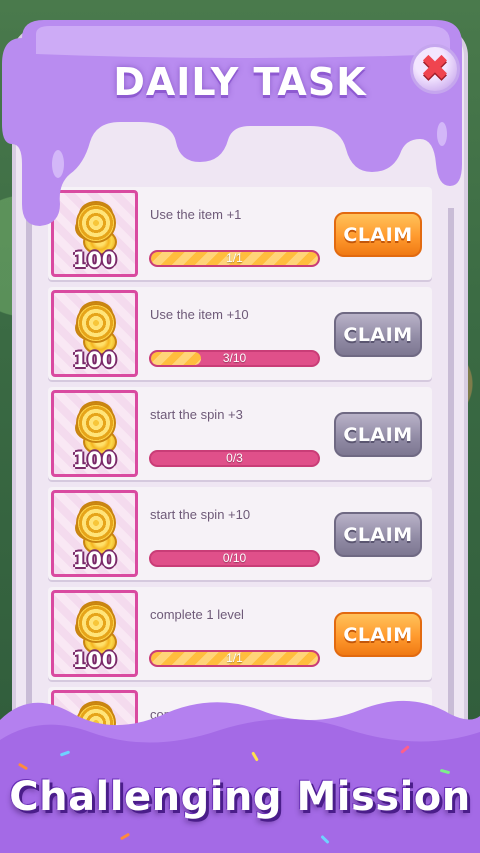  I want to click on progress-text: 3/10, so click(234, 358).